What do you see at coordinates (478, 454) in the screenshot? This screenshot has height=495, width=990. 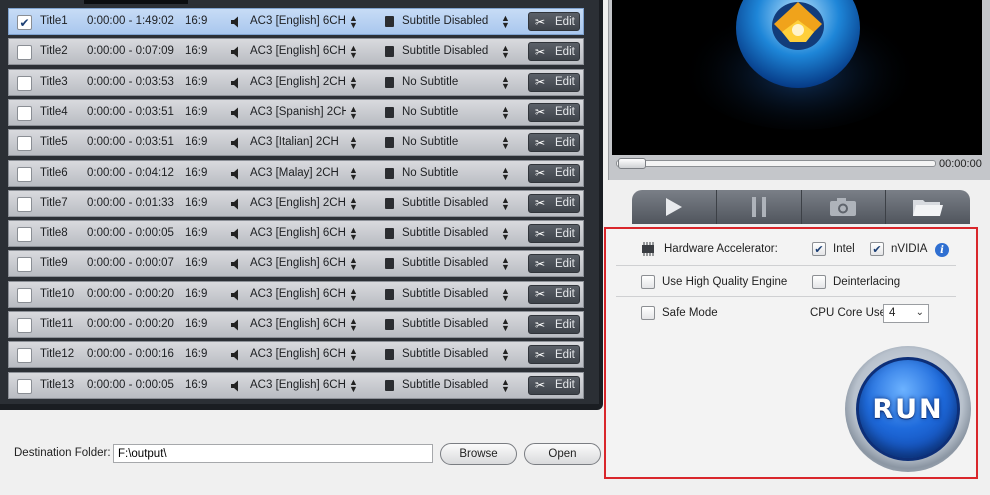 I see `browse-button: Browse` at bounding box center [478, 454].